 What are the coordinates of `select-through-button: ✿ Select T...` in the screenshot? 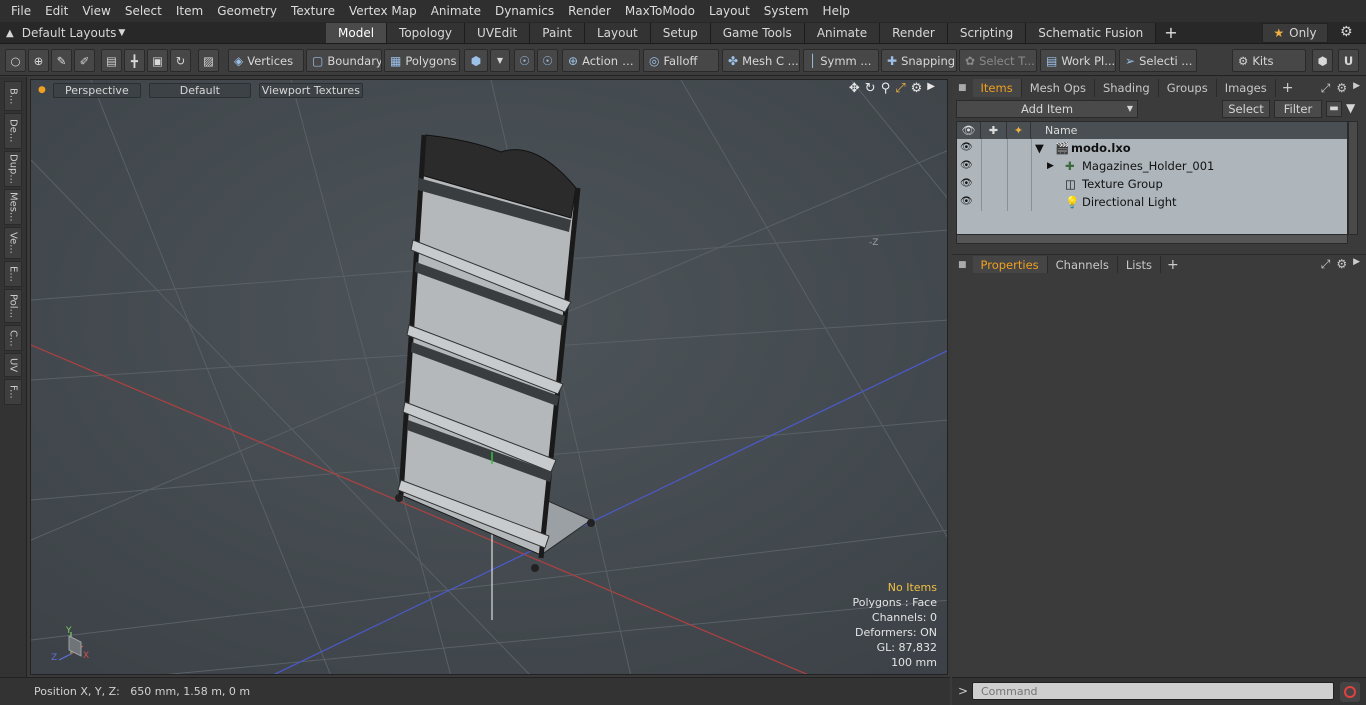 It's located at (998, 60).